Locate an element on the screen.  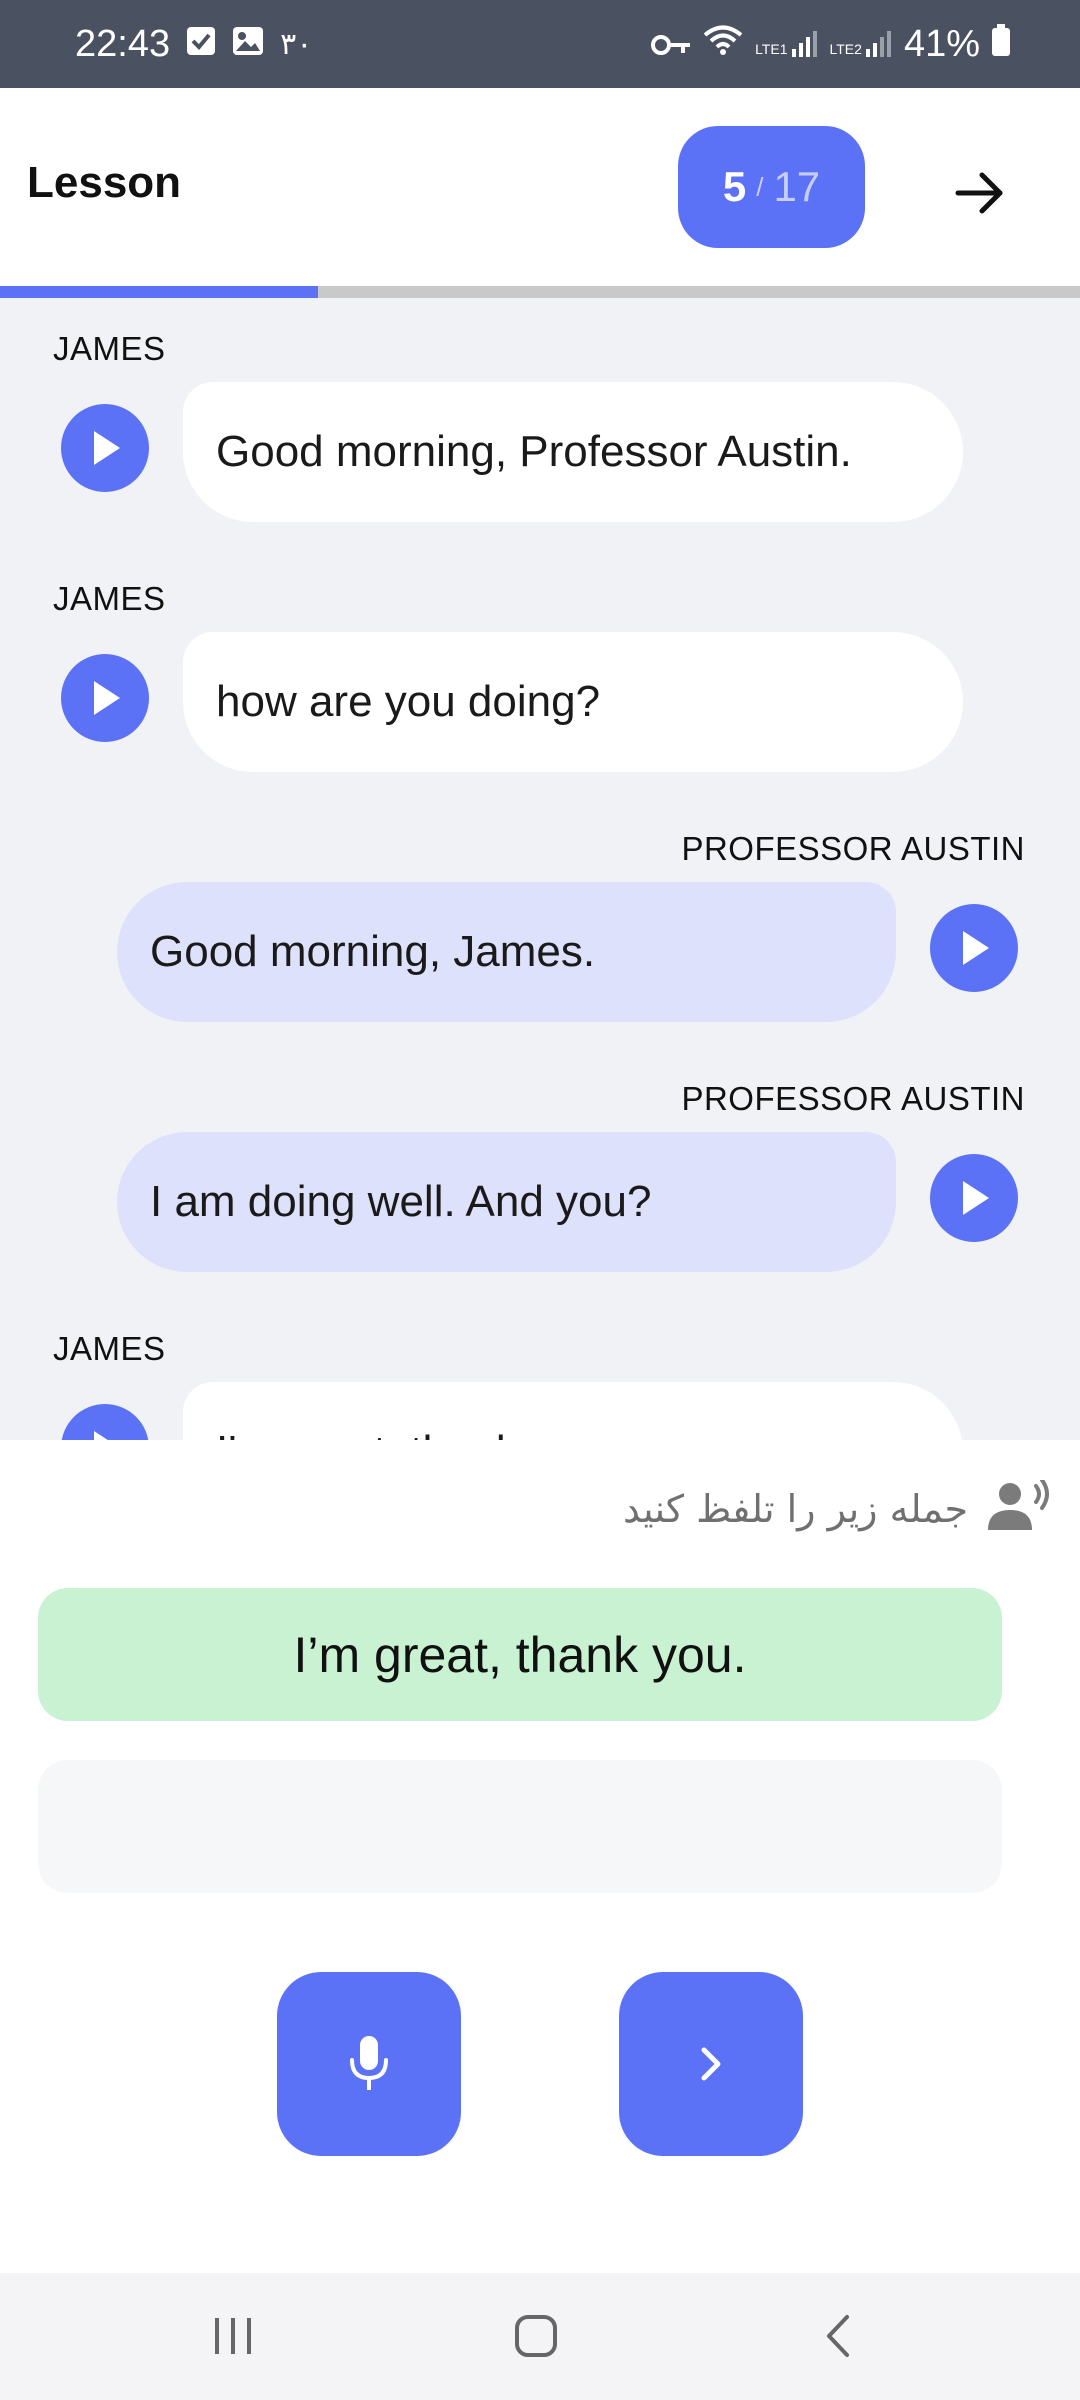
next-sentence-button is located at coordinates (711, 2064).